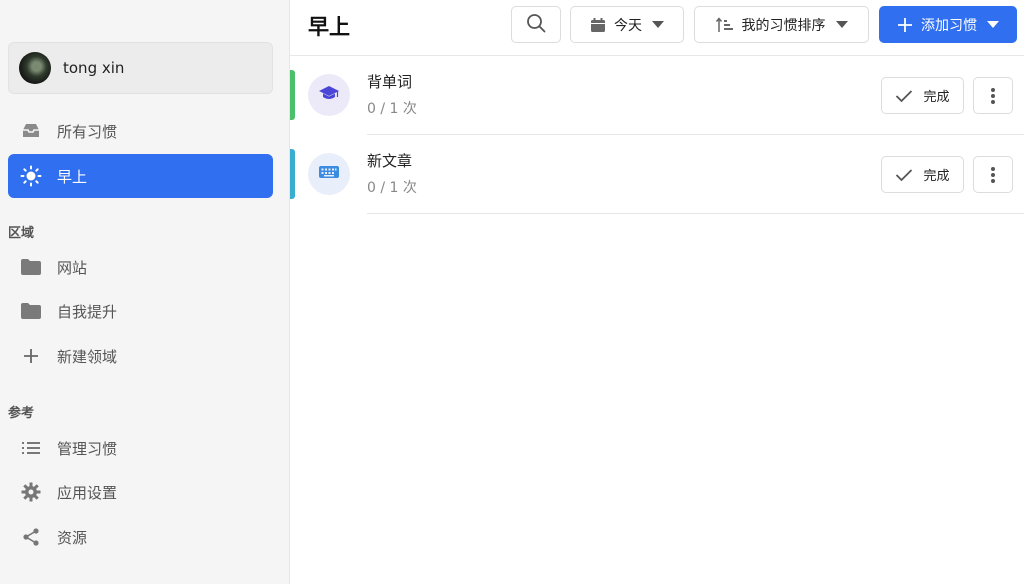 This screenshot has width=1024, height=584. What do you see at coordinates (87, 131) in the screenshot?
I see `sidebar-item-label: 所有习惯` at bounding box center [87, 131].